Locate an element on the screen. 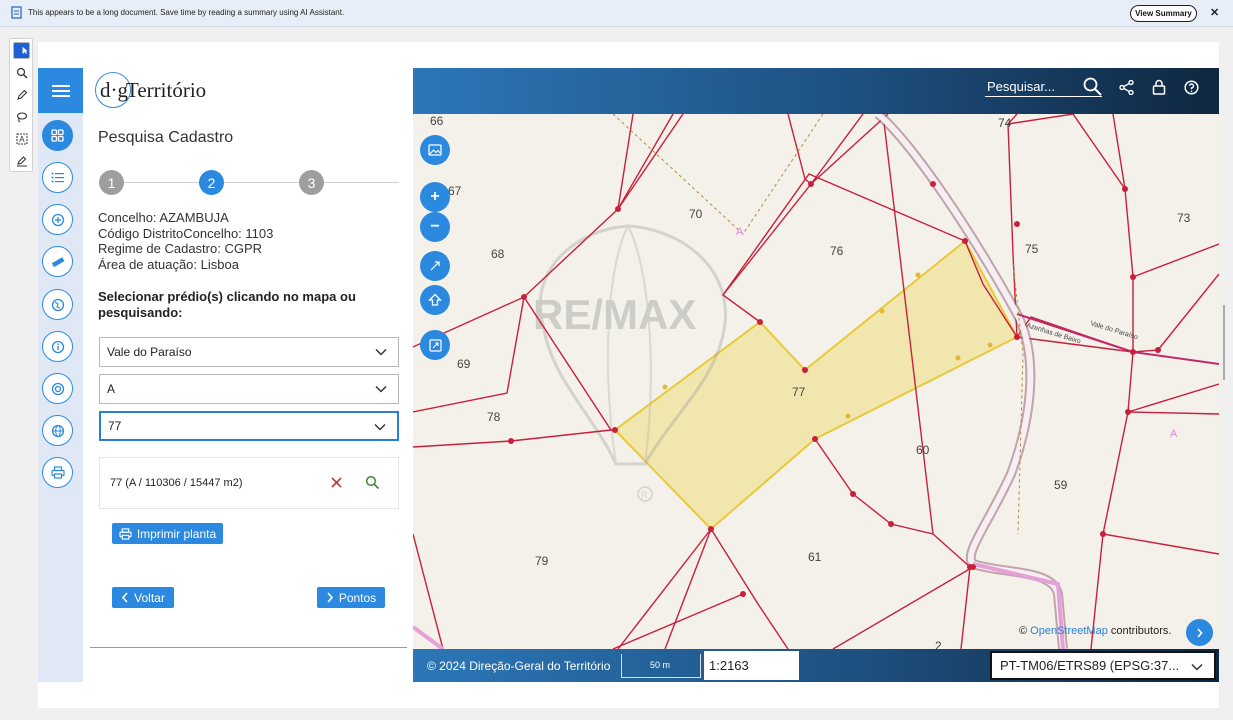 This screenshot has height=720, width=1233. lasso-tool-icon is located at coordinates (21, 116).